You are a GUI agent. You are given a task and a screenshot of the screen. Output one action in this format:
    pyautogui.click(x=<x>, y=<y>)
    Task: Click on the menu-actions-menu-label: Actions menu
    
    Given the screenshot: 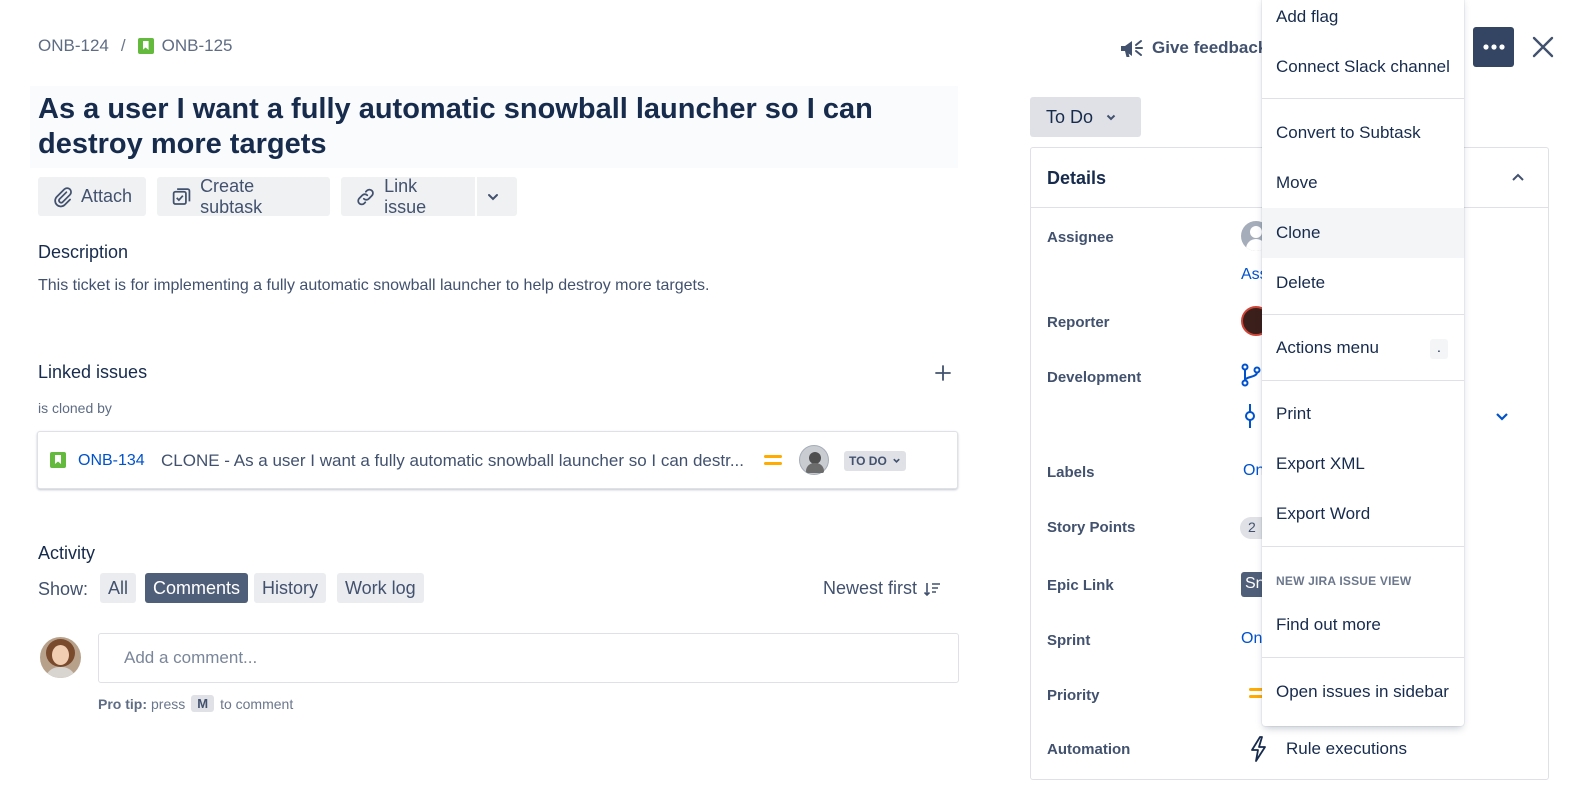 What is the action you would take?
    pyautogui.click(x=1327, y=347)
    